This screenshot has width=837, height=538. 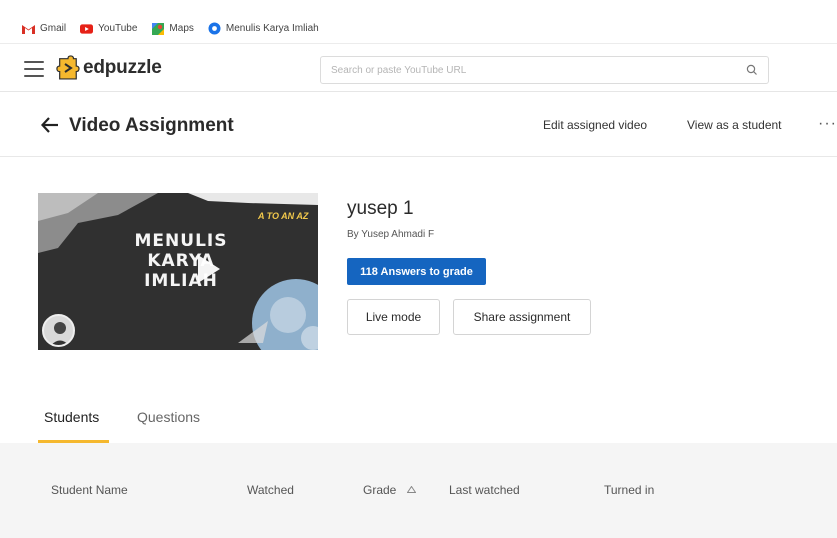 I want to click on tab-students: Students, so click(x=71, y=417).